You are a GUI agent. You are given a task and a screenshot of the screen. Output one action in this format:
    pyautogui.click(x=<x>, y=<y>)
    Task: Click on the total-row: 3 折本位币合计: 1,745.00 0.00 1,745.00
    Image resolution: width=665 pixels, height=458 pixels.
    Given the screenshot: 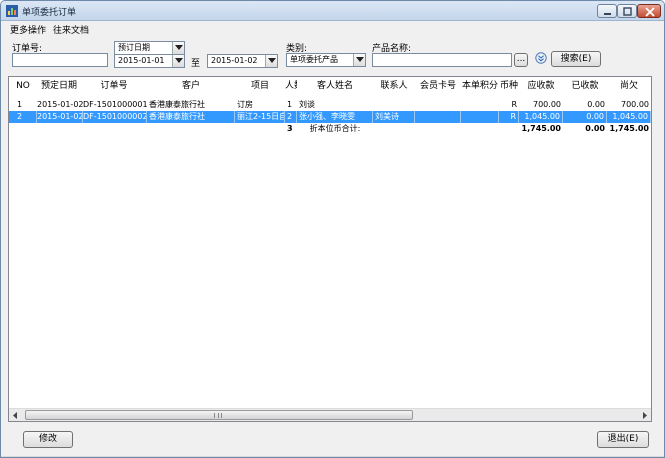 What is the action you would take?
    pyautogui.click(x=330, y=129)
    